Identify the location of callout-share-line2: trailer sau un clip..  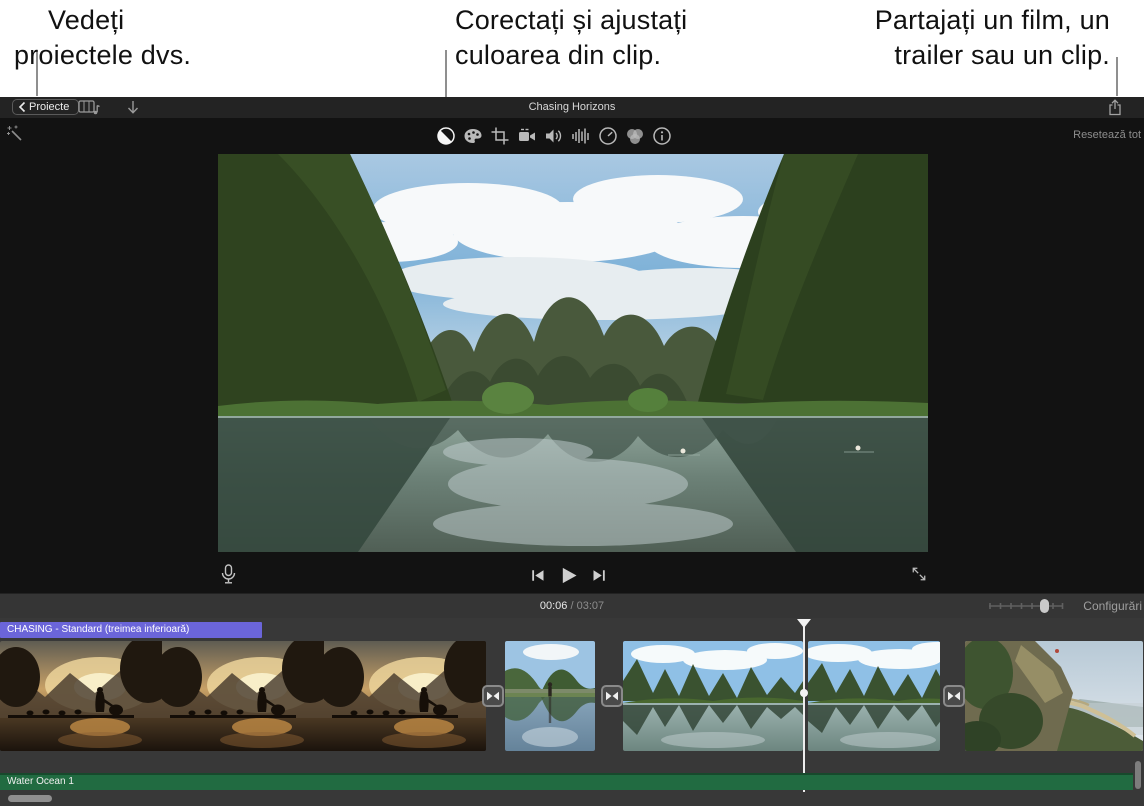
(1002, 55).